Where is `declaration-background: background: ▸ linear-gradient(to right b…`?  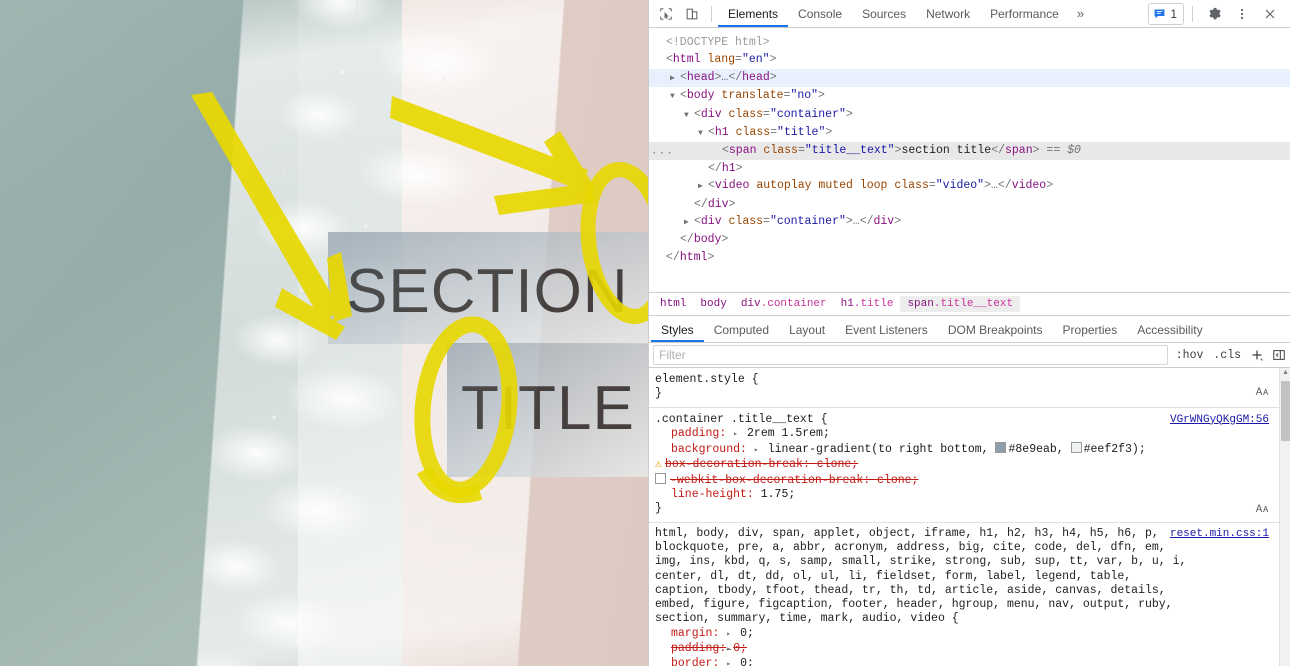 declaration-background: background: ▸ linear-gradient(to right b… is located at coordinates (969, 450).